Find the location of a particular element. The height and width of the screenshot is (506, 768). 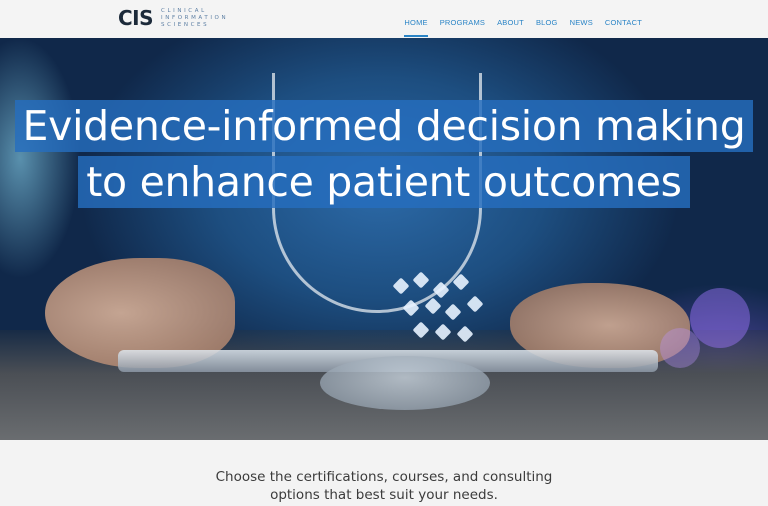

hexagon-network-graphic is located at coordinates (440, 315).